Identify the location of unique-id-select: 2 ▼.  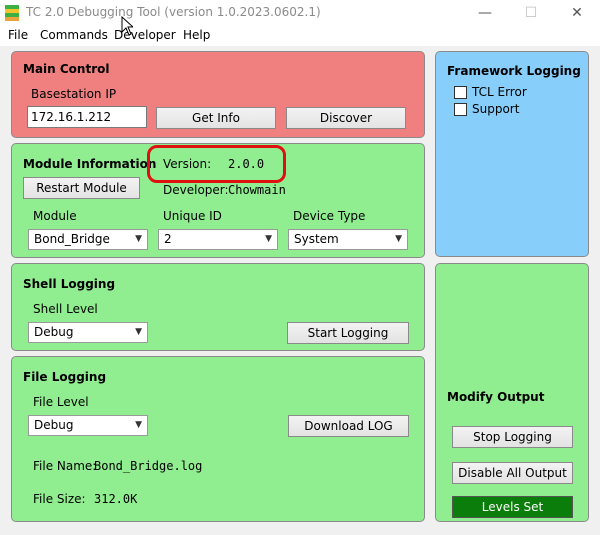
(218, 239).